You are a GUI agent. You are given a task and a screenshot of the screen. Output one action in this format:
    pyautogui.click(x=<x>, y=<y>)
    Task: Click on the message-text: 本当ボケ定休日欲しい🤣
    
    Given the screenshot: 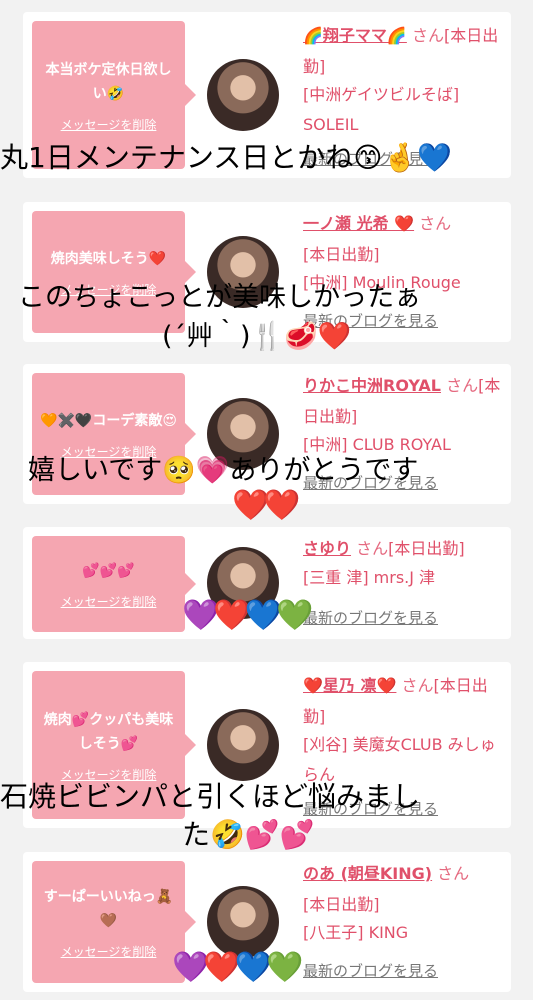 What is the action you would take?
    pyautogui.click(x=108, y=81)
    